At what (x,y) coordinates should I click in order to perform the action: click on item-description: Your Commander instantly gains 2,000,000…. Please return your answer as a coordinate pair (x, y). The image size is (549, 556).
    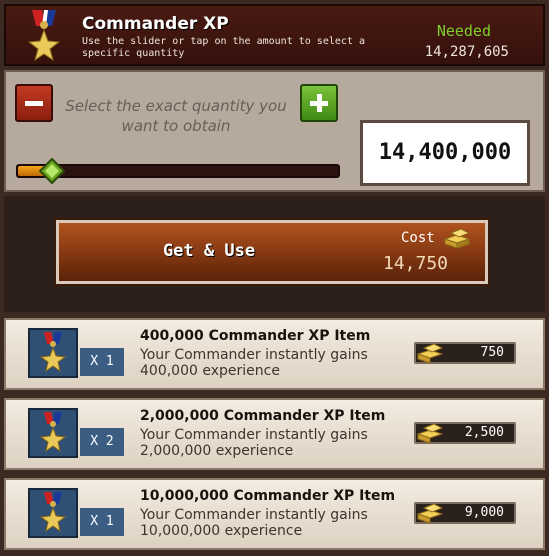
    Looking at the image, I should click on (254, 443).